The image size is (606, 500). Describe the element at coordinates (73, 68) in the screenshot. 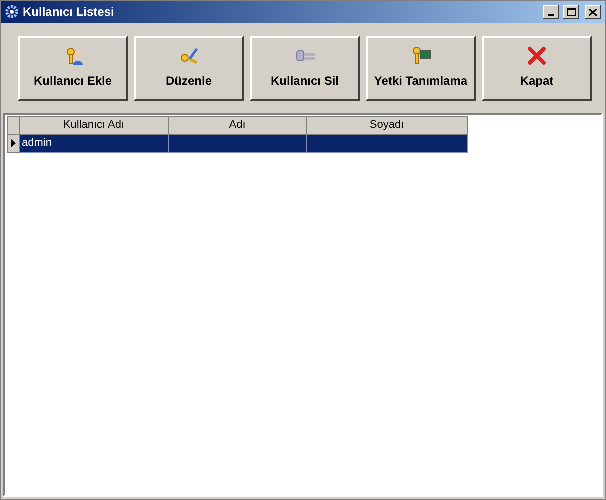

I see `toolbar-button: Kullanıcı Ekle` at that location.